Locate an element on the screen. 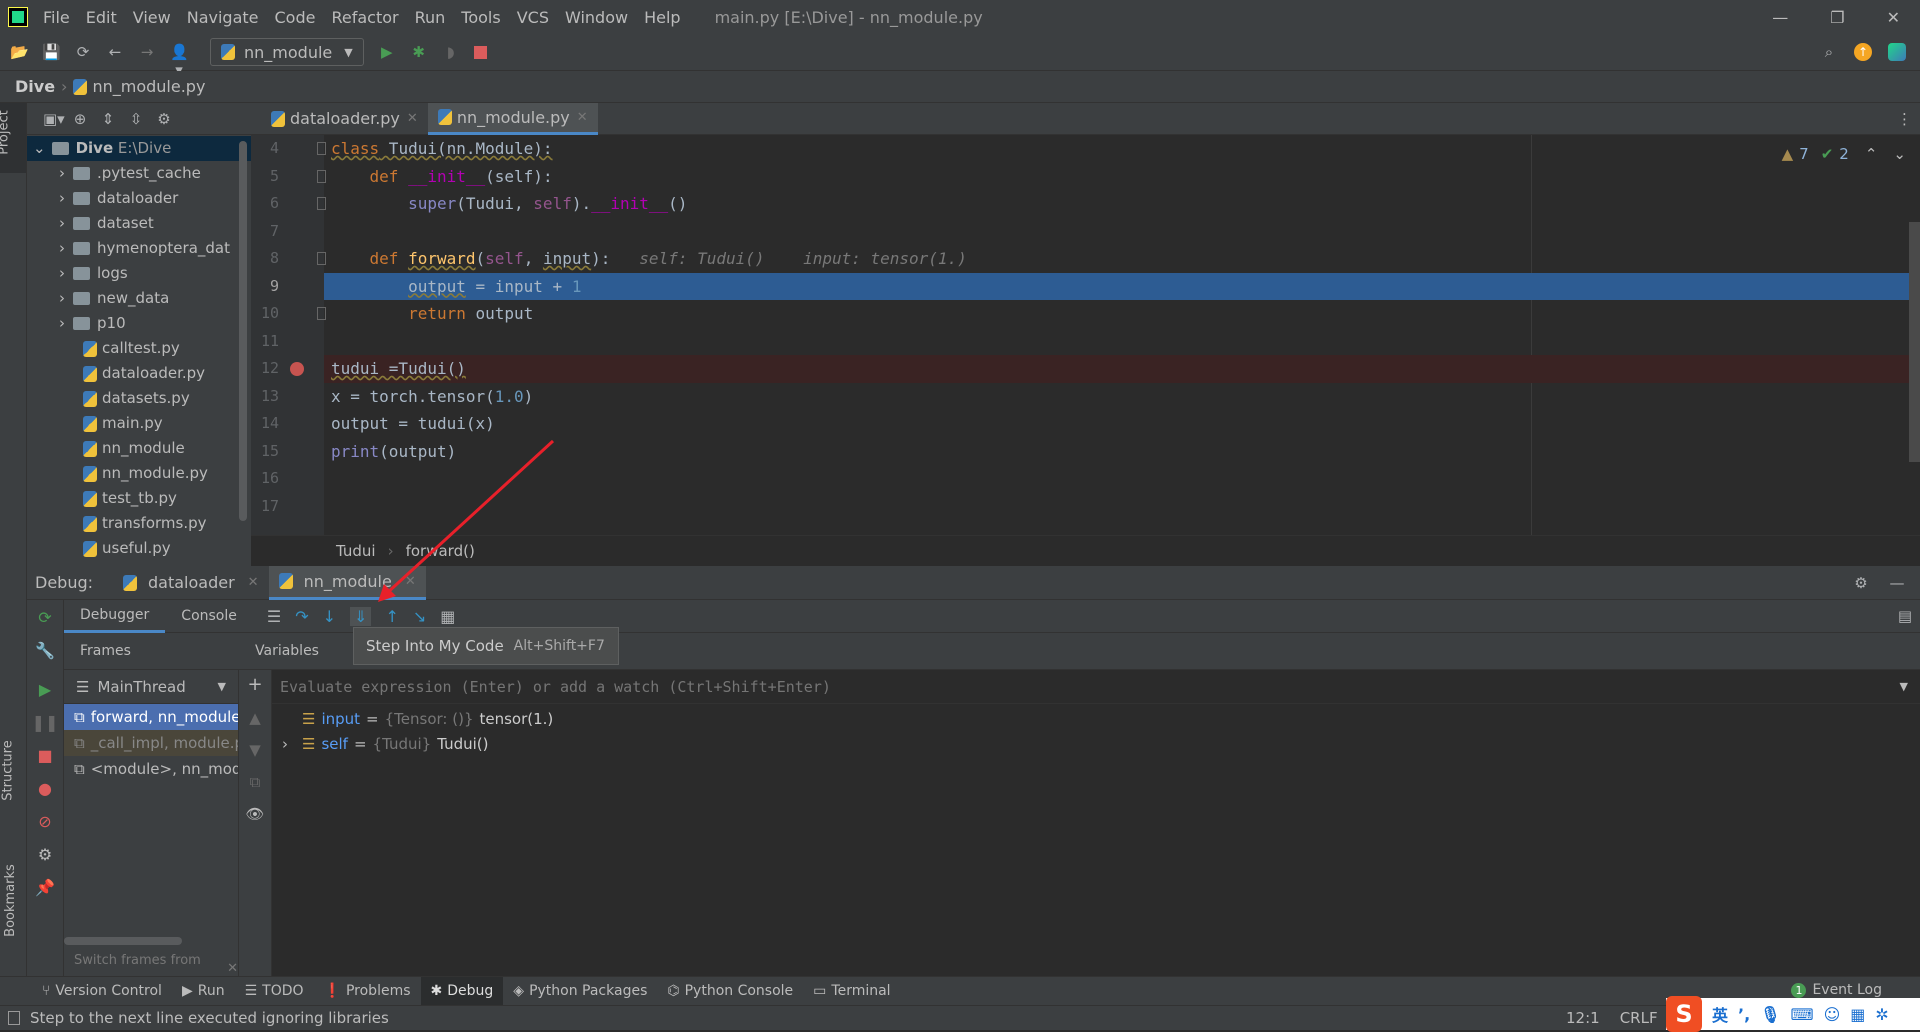 Image resolution: width=1920 pixels, height=1032 pixels. toolbox-icon: ▦ is located at coordinates (1857, 1014).